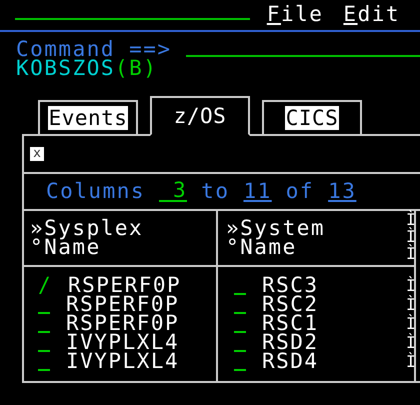  I want to click on of-label: of, so click(300, 191).